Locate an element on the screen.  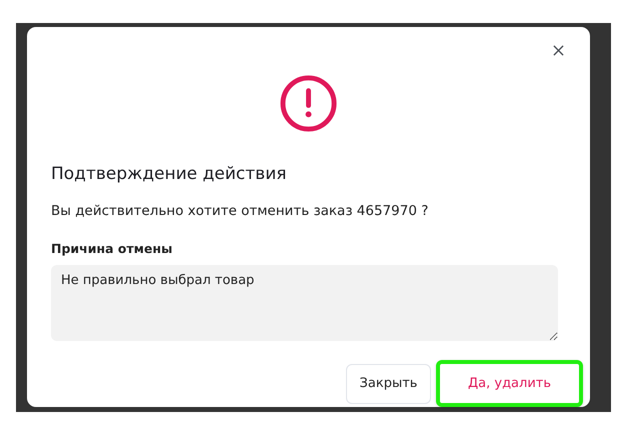
close-icon is located at coordinates (558, 50).